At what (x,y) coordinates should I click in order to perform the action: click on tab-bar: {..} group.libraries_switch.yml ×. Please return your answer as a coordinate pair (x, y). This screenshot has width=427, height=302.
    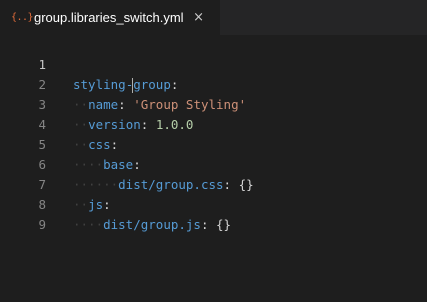
    Looking at the image, I should click on (213, 17).